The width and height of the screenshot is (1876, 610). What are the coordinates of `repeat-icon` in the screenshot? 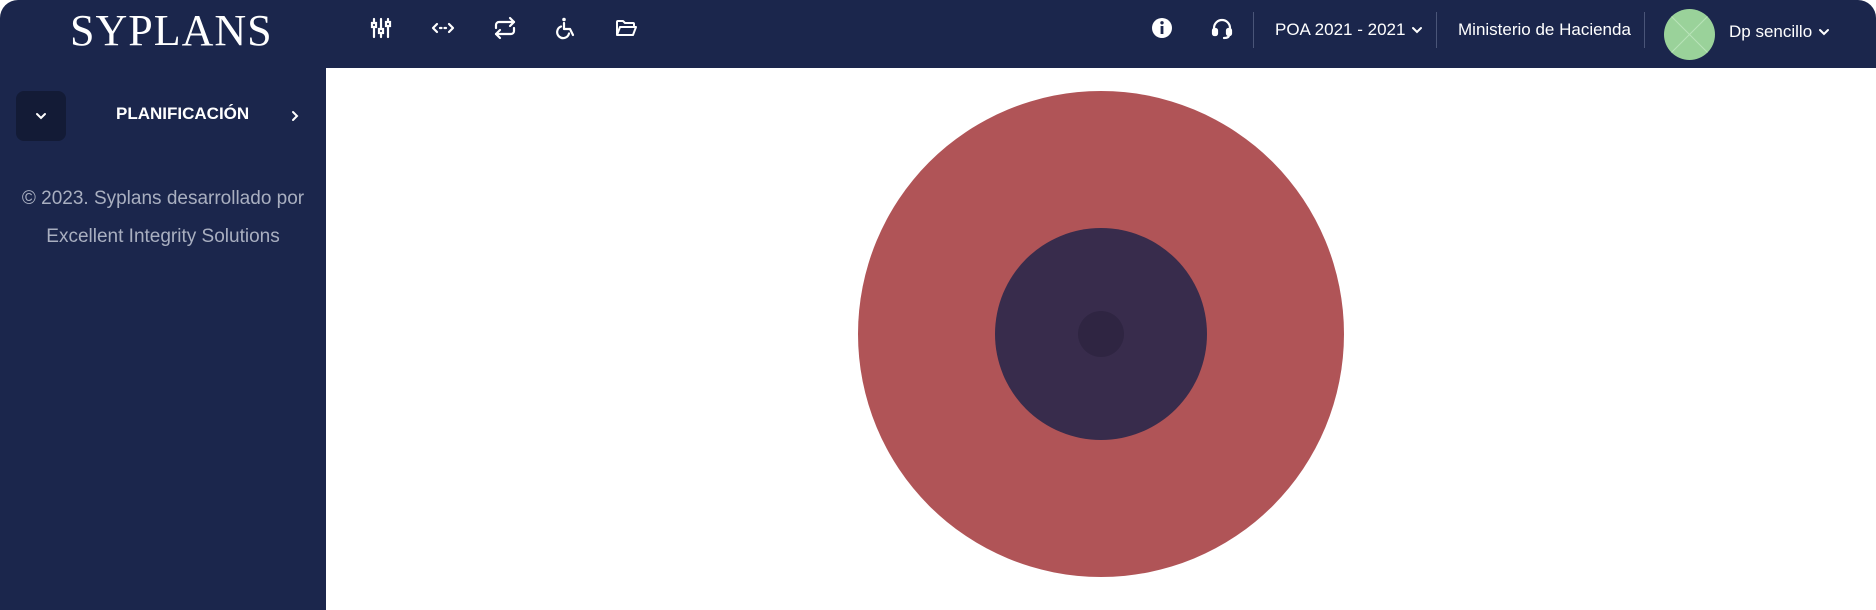 It's located at (505, 28).